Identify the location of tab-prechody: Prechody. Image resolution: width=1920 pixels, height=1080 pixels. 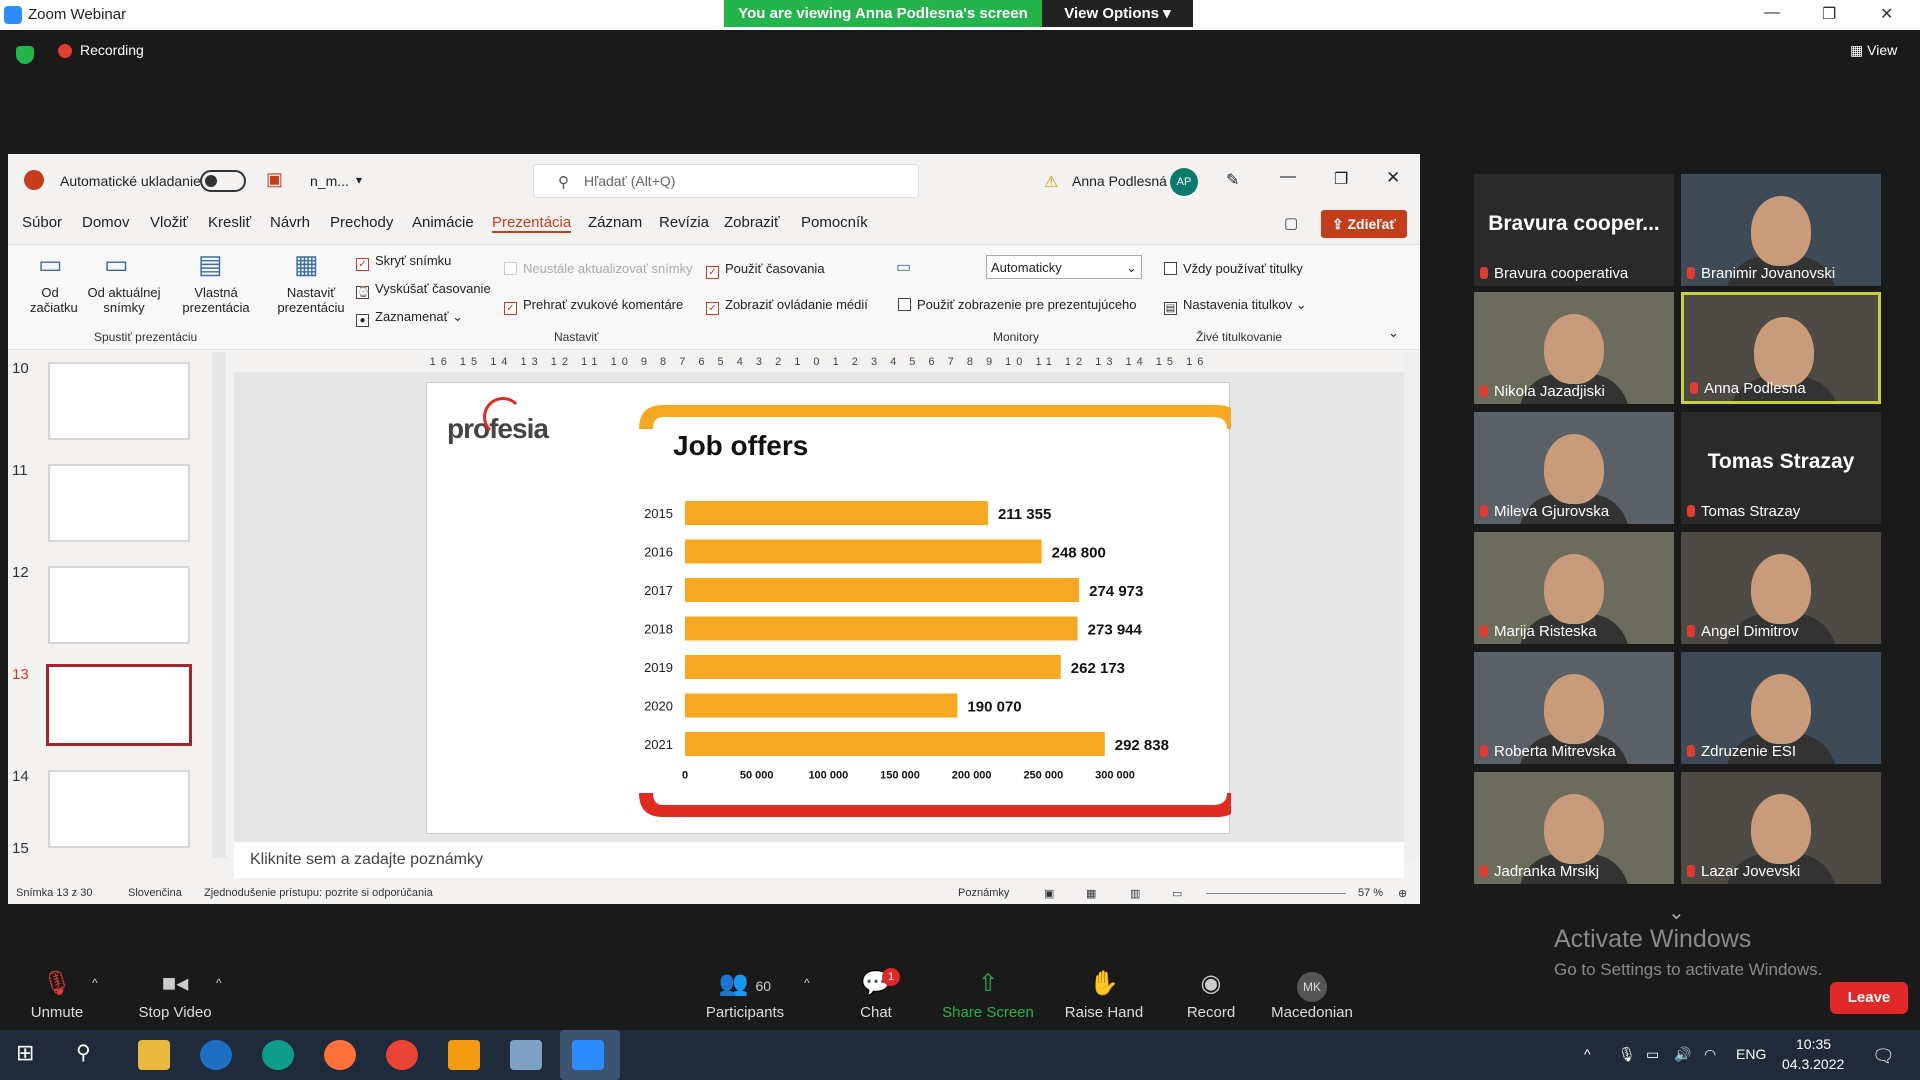
(361, 222).